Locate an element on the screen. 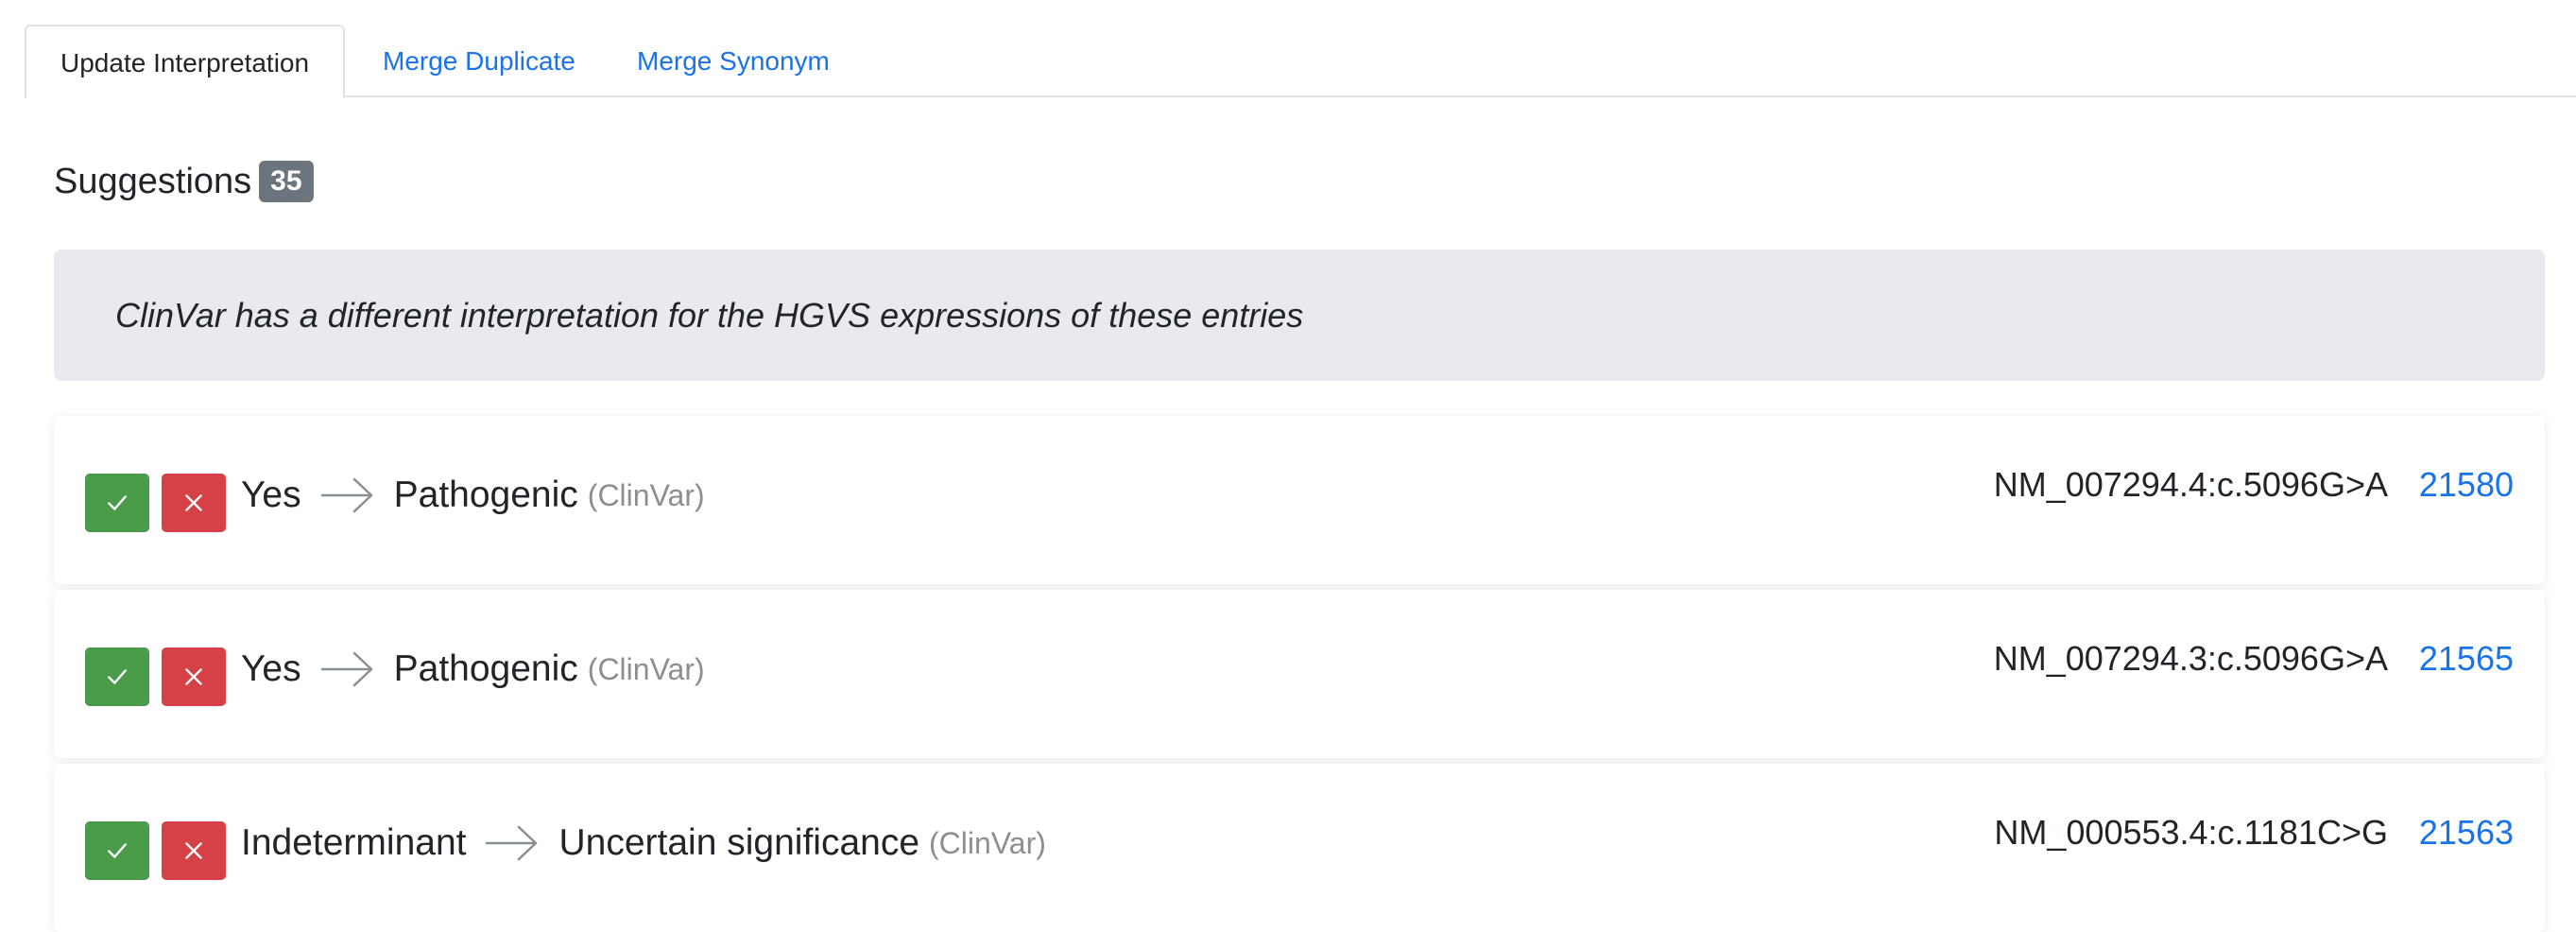 The height and width of the screenshot is (932, 2576). entry-id-link: 21565 is located at coordinates (2466, 659).